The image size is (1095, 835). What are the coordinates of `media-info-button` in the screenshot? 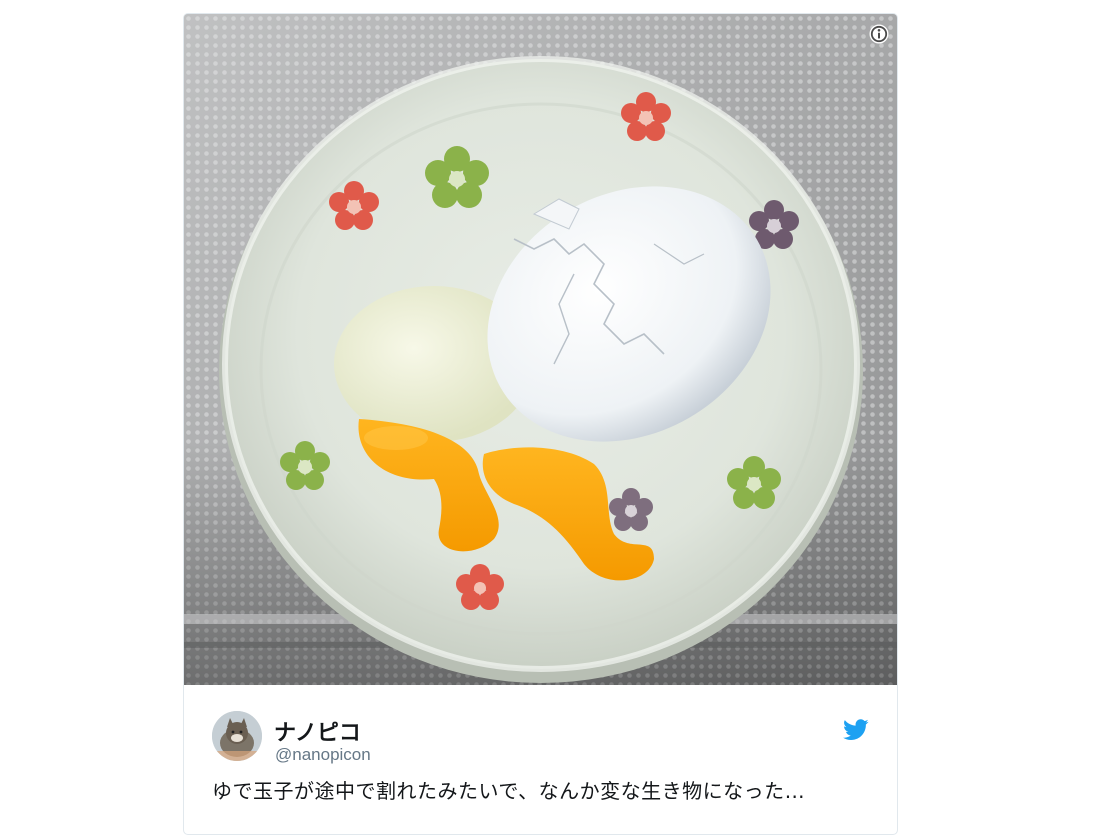 It's located at (879, 34).